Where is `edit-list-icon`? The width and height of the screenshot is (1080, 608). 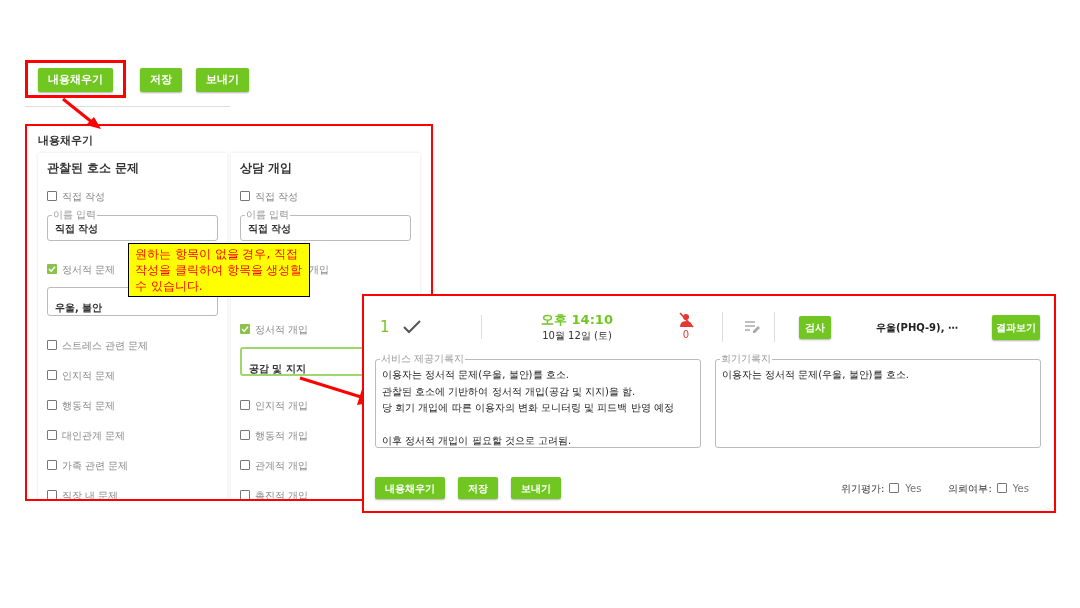 edit-list-icon is located at coordinates (752, 327).